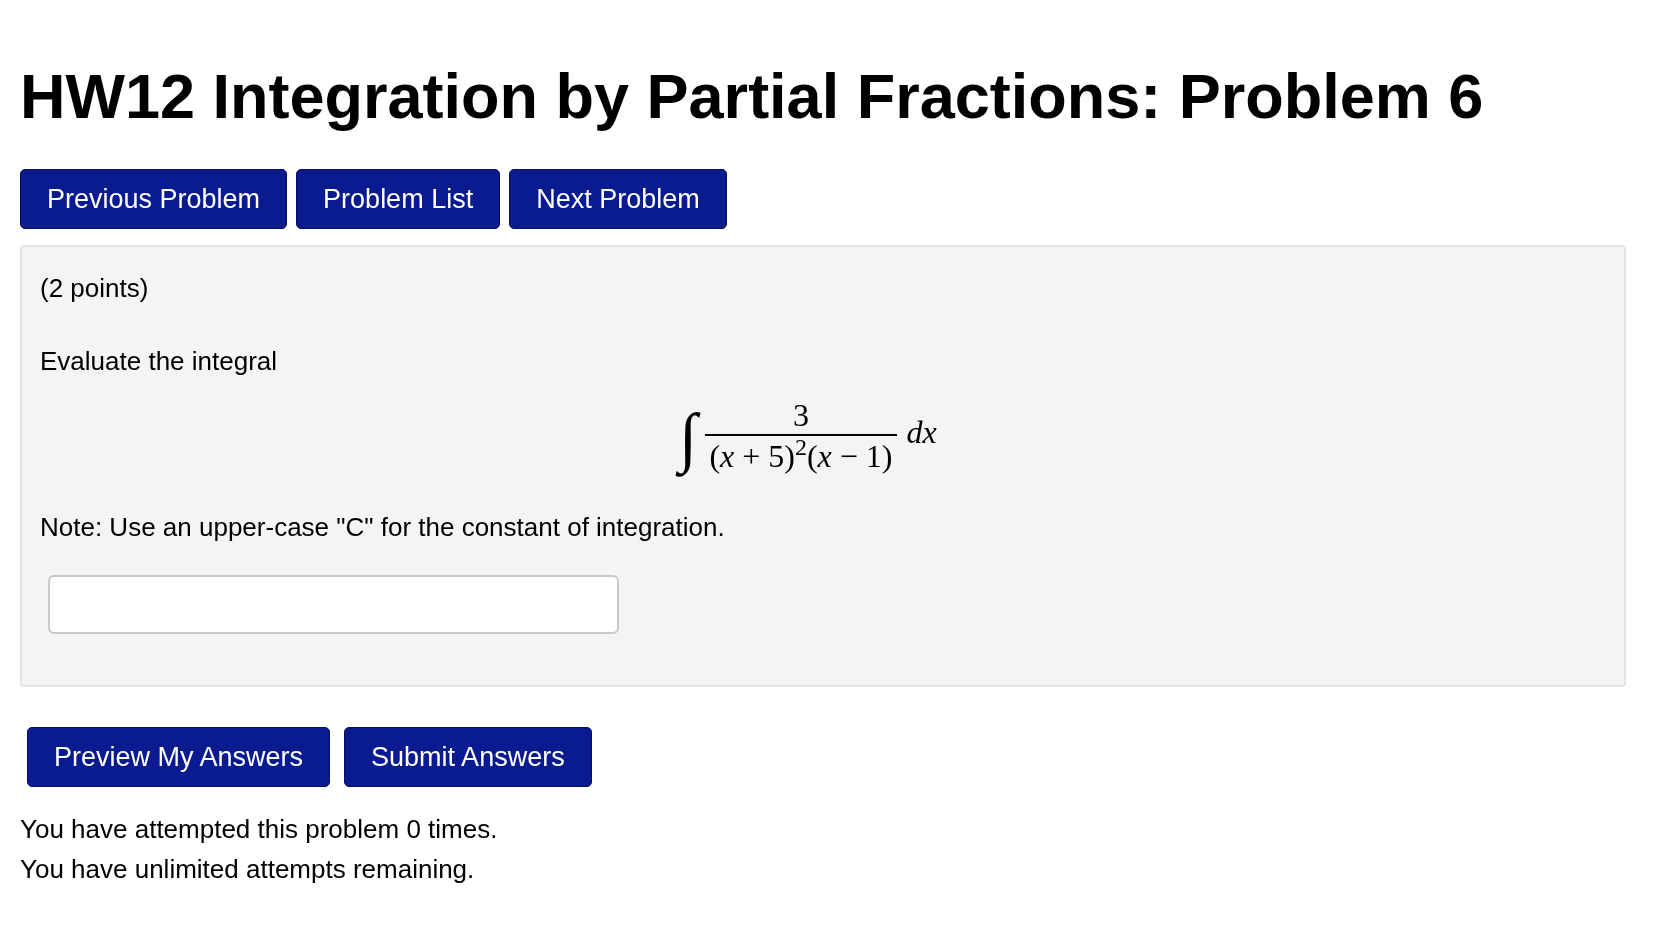 Image resolution: width=1666 pixels, height=928 pixels. I want to click on attempts-text: You have attempted this problem 0 times., so click(259, 830).